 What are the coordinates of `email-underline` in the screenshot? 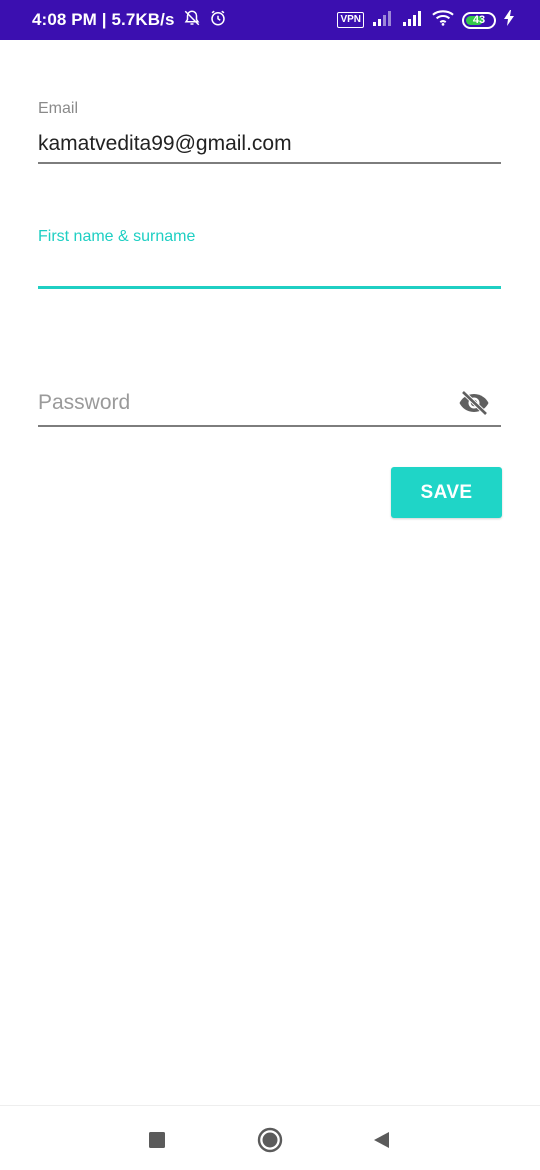 It's located at (269, 163).